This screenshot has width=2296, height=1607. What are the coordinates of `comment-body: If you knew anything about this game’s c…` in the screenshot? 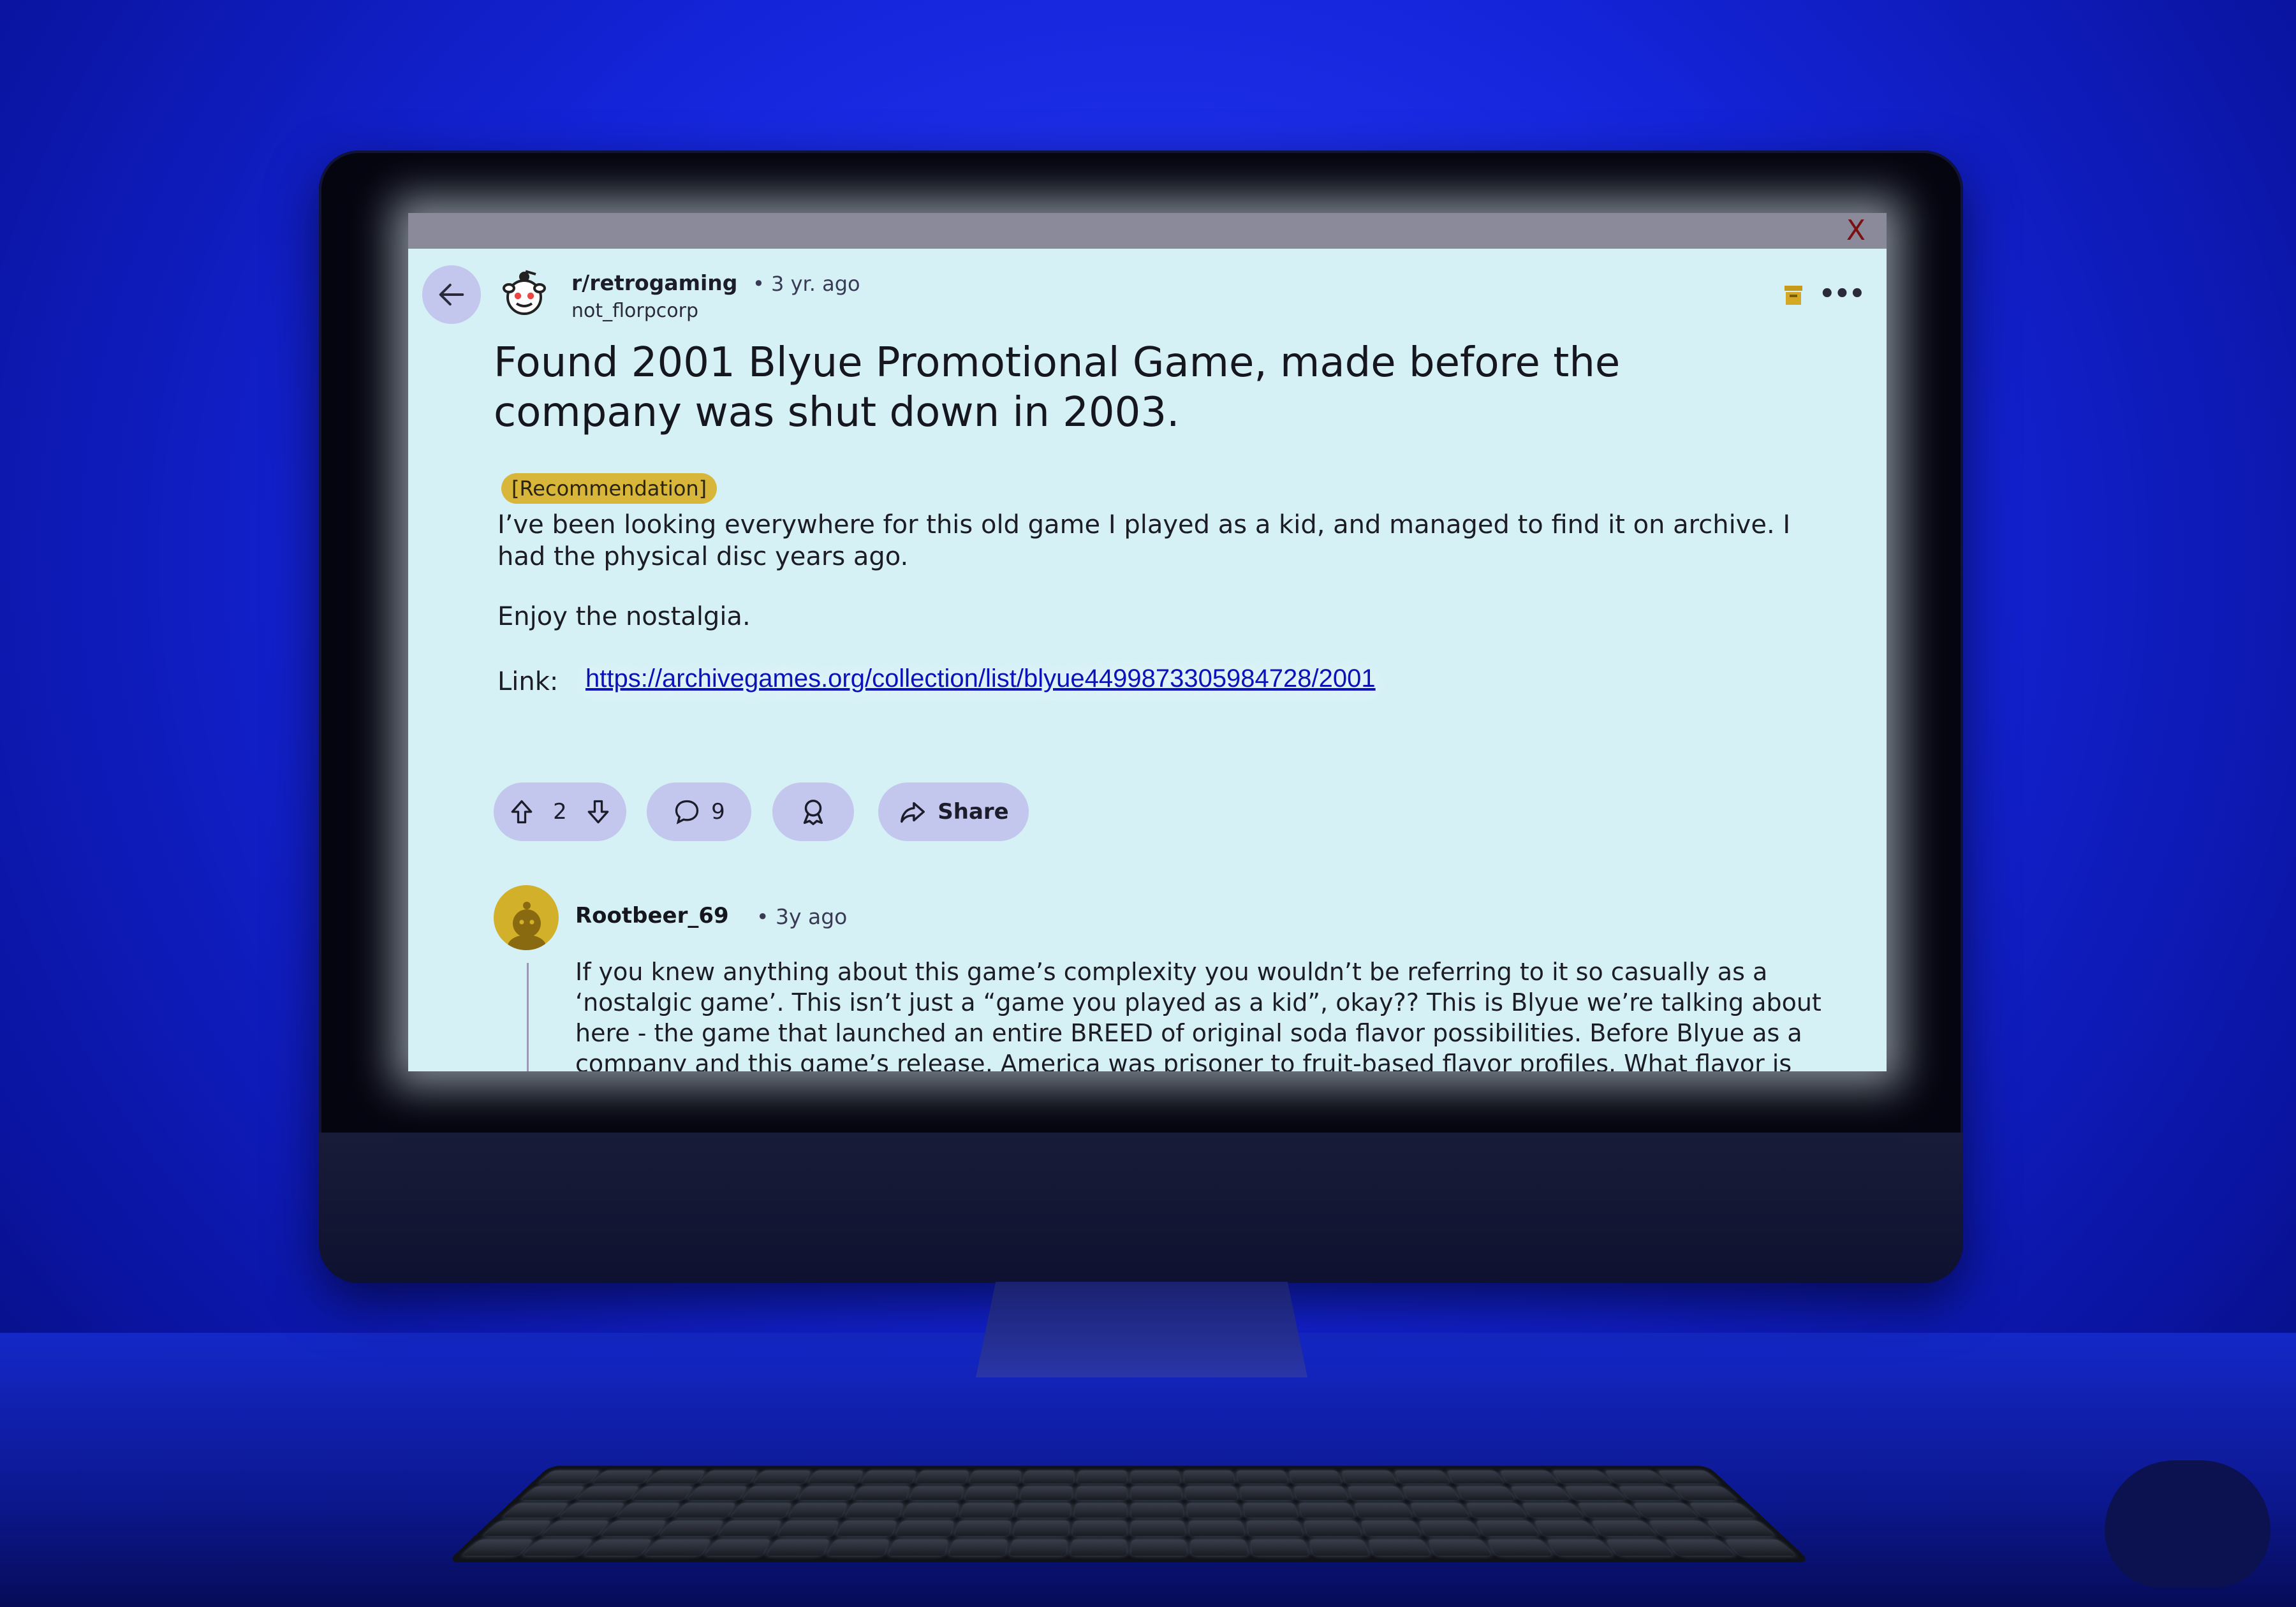 It's located at (1198, 1014).